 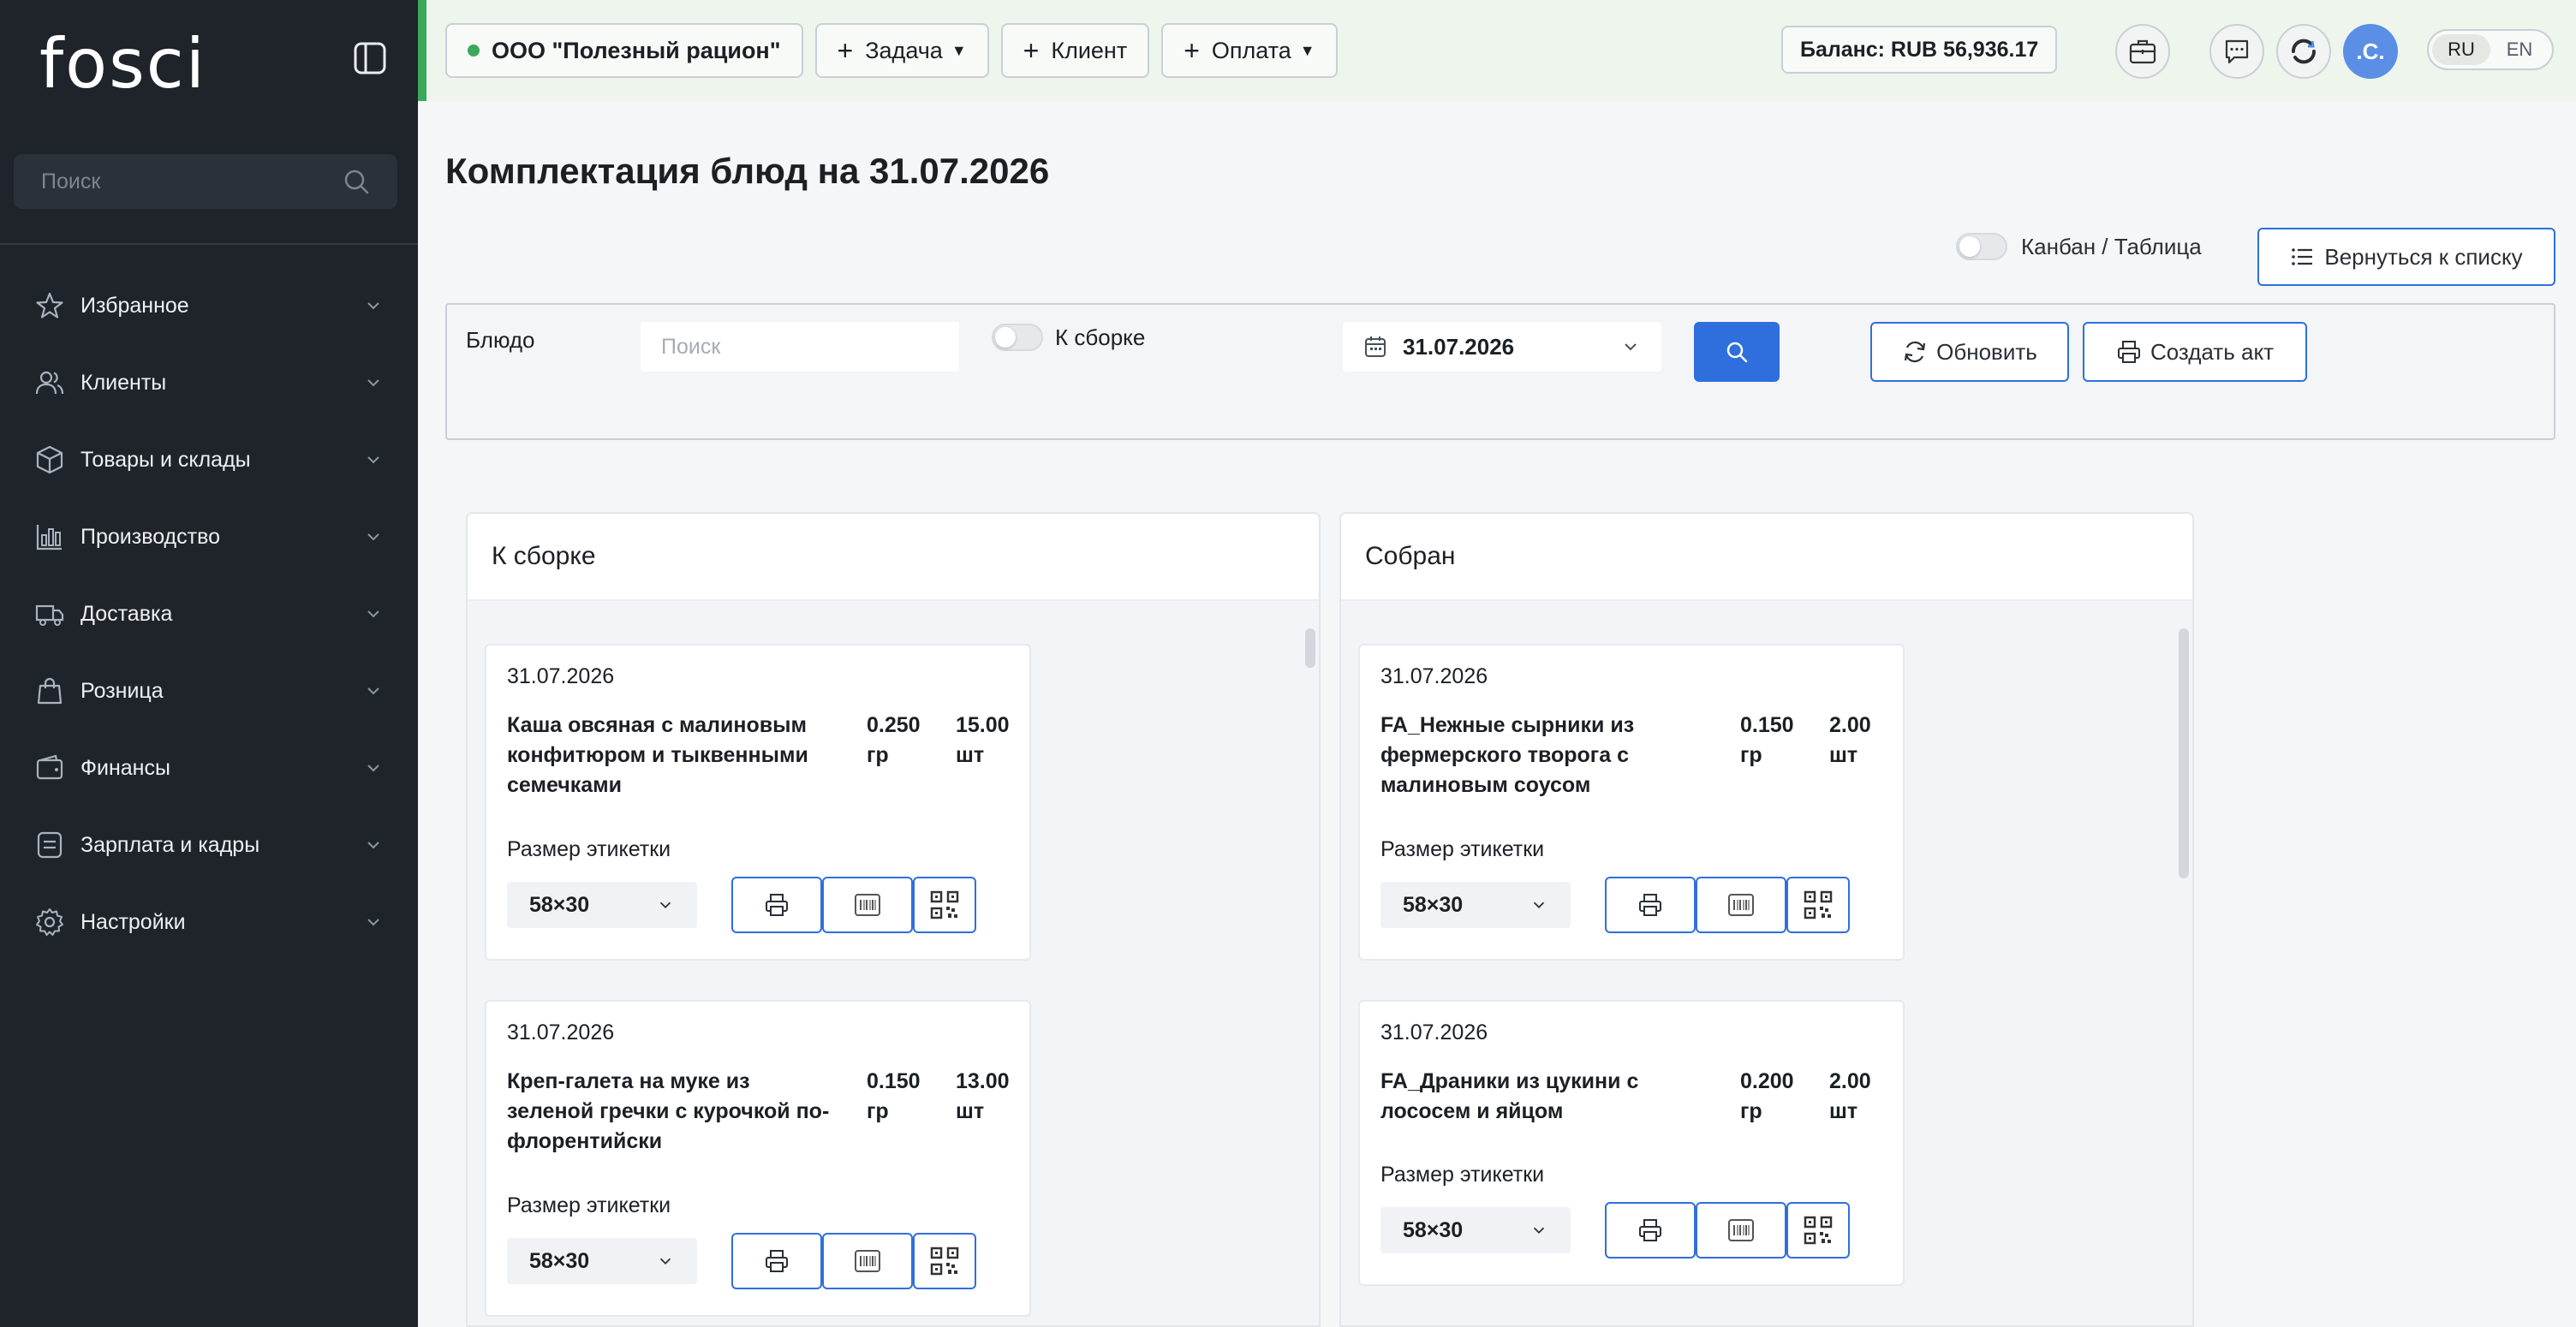 I want to click on sidebar-item-favorites: Избранное, so click(x=209, y=305).